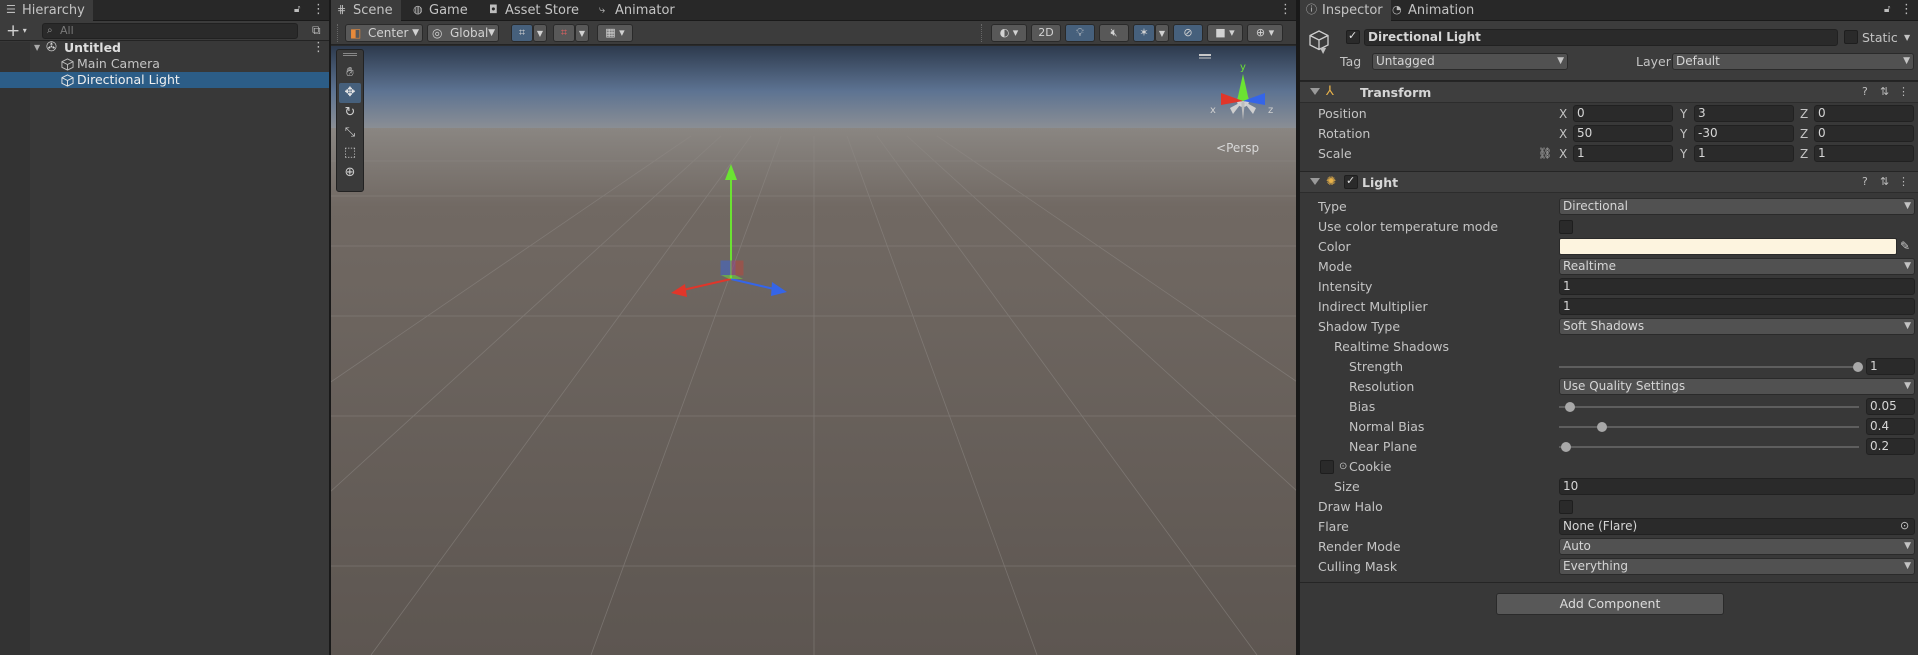 This screenshot has height=655, width=1918. Describe the element at coordinates (366, 10) in the screenshot. I see `tab-scene: ⋕ Scene` at that location.